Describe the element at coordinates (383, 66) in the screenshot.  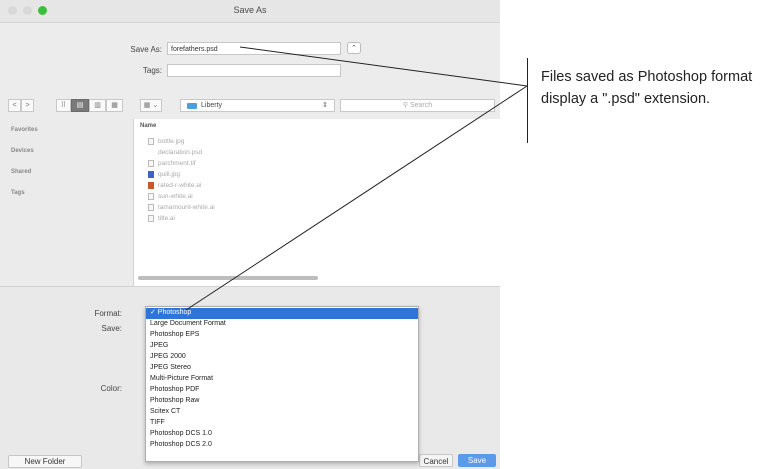
I see `leader-line-filename` at that location.